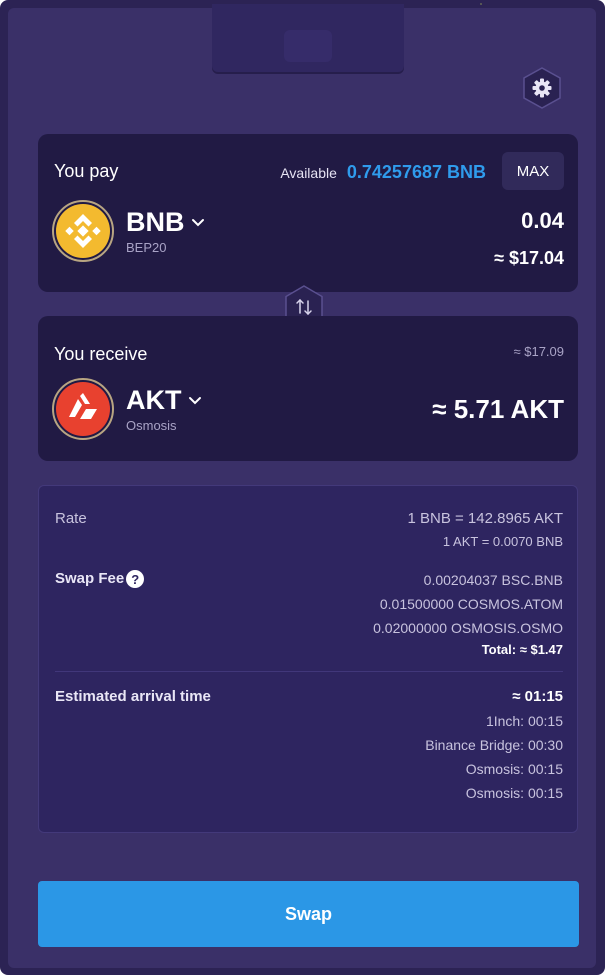  Describe the element at coordinates (537, 696) in the screenshot. I see `arrival-total: ≈ 01:15` at that location.